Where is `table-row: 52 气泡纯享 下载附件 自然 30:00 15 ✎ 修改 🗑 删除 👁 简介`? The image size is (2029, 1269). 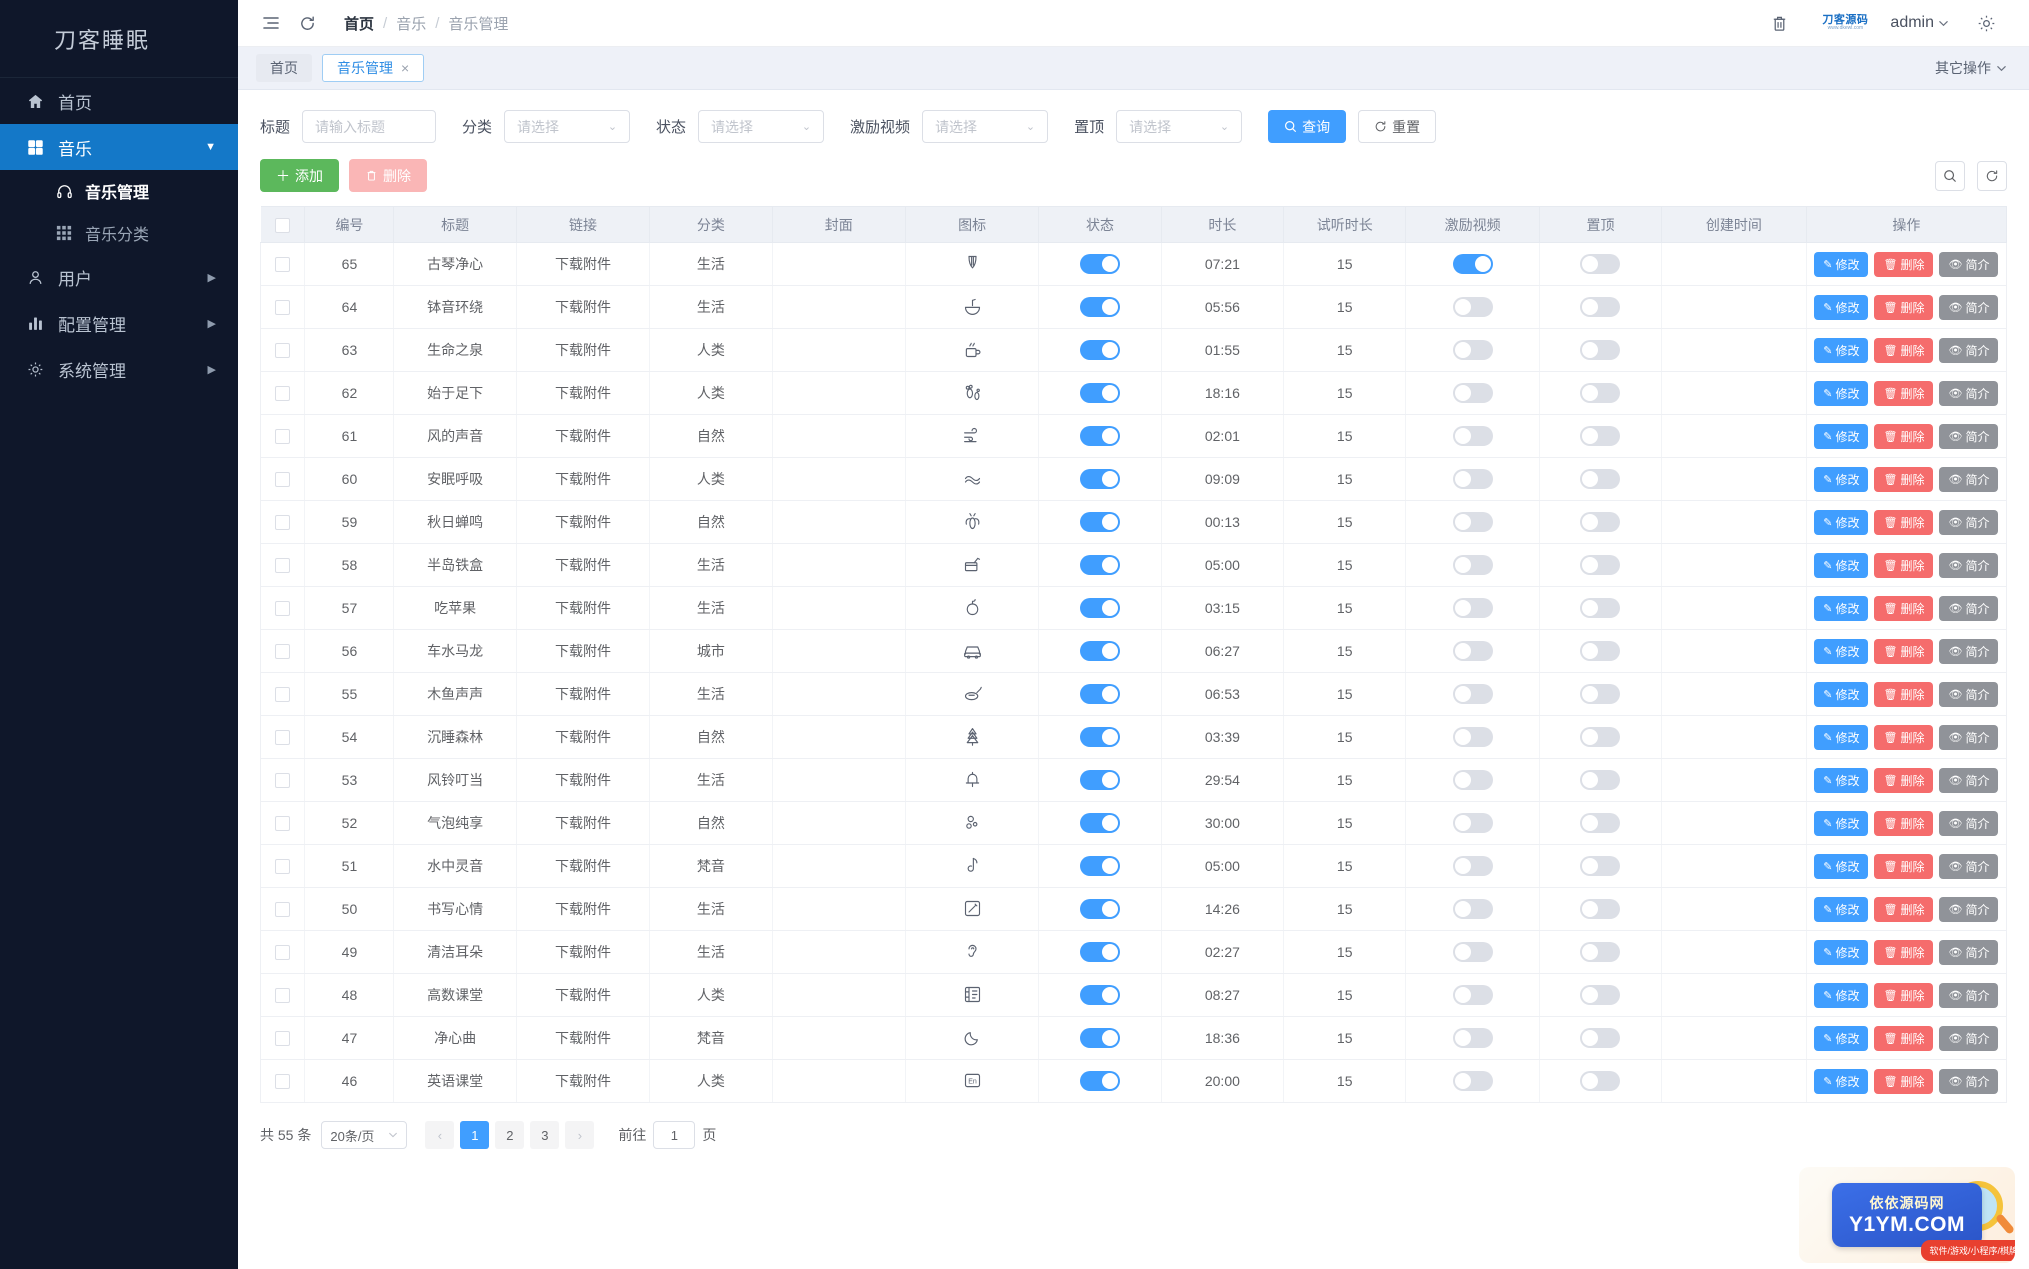
table-row: 52 气泡纯享 下载附件 自然 30:00 15 ✎ 修改 🗑 删除 👁 简介 is located at coordinates (1133, 823).